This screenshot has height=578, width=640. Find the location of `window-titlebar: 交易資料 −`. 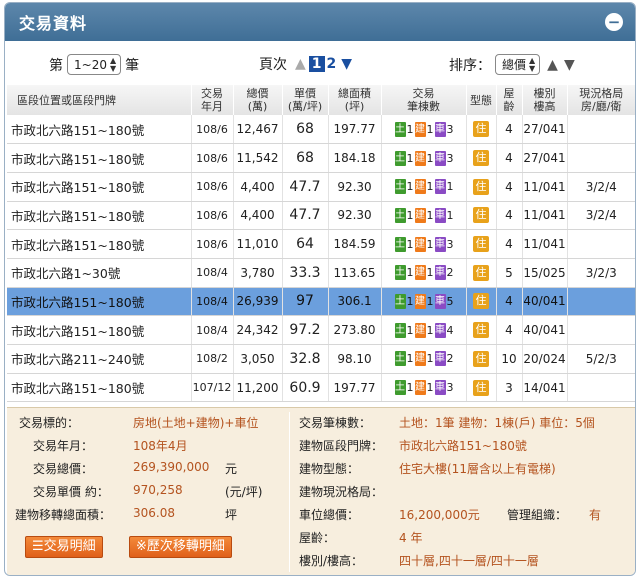

window-titlebar: 交易資料 − is located at coordinates (320, 22).